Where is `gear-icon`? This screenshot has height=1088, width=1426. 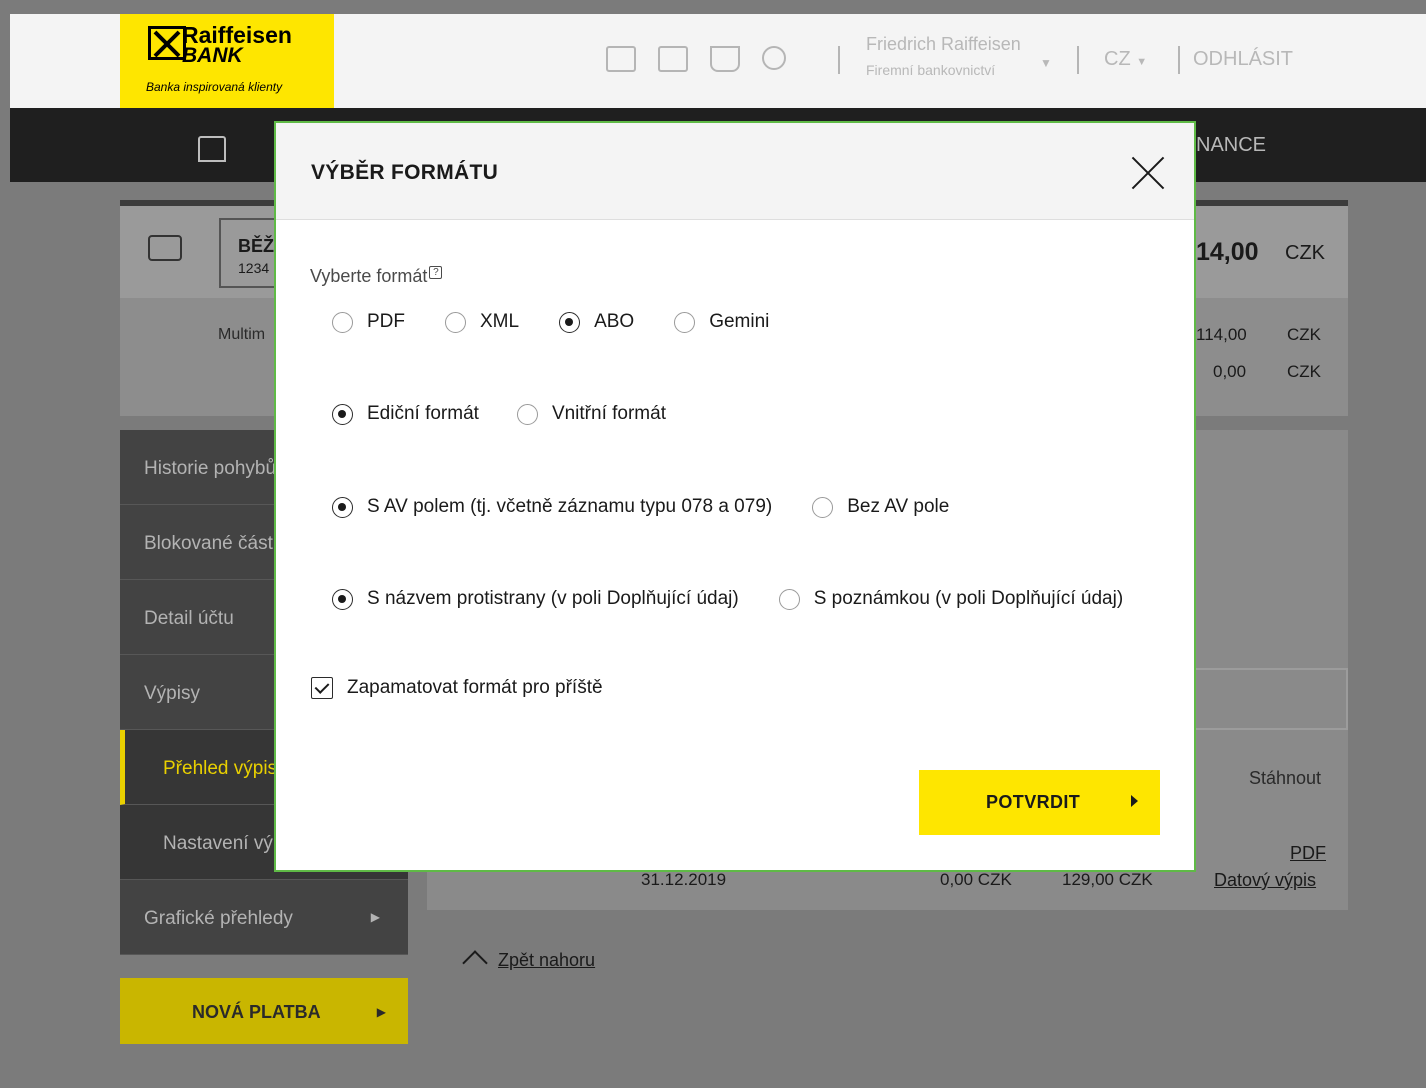
gear-icon is located at coordinates (774, 58).